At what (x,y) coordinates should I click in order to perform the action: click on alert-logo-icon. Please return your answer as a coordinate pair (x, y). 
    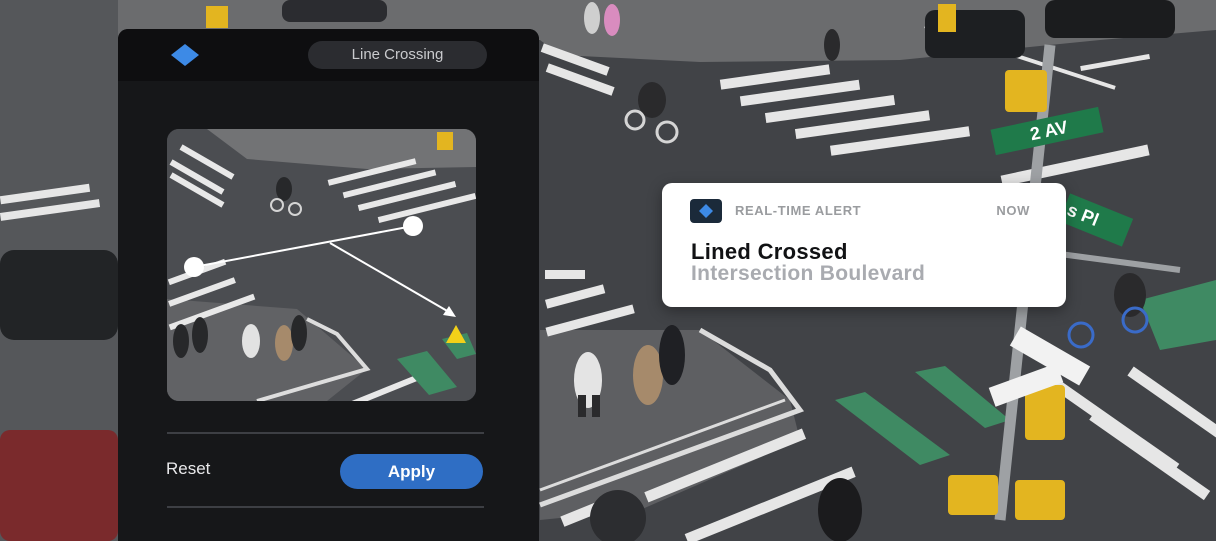
    Looking at the image, I should click on (706, 211).